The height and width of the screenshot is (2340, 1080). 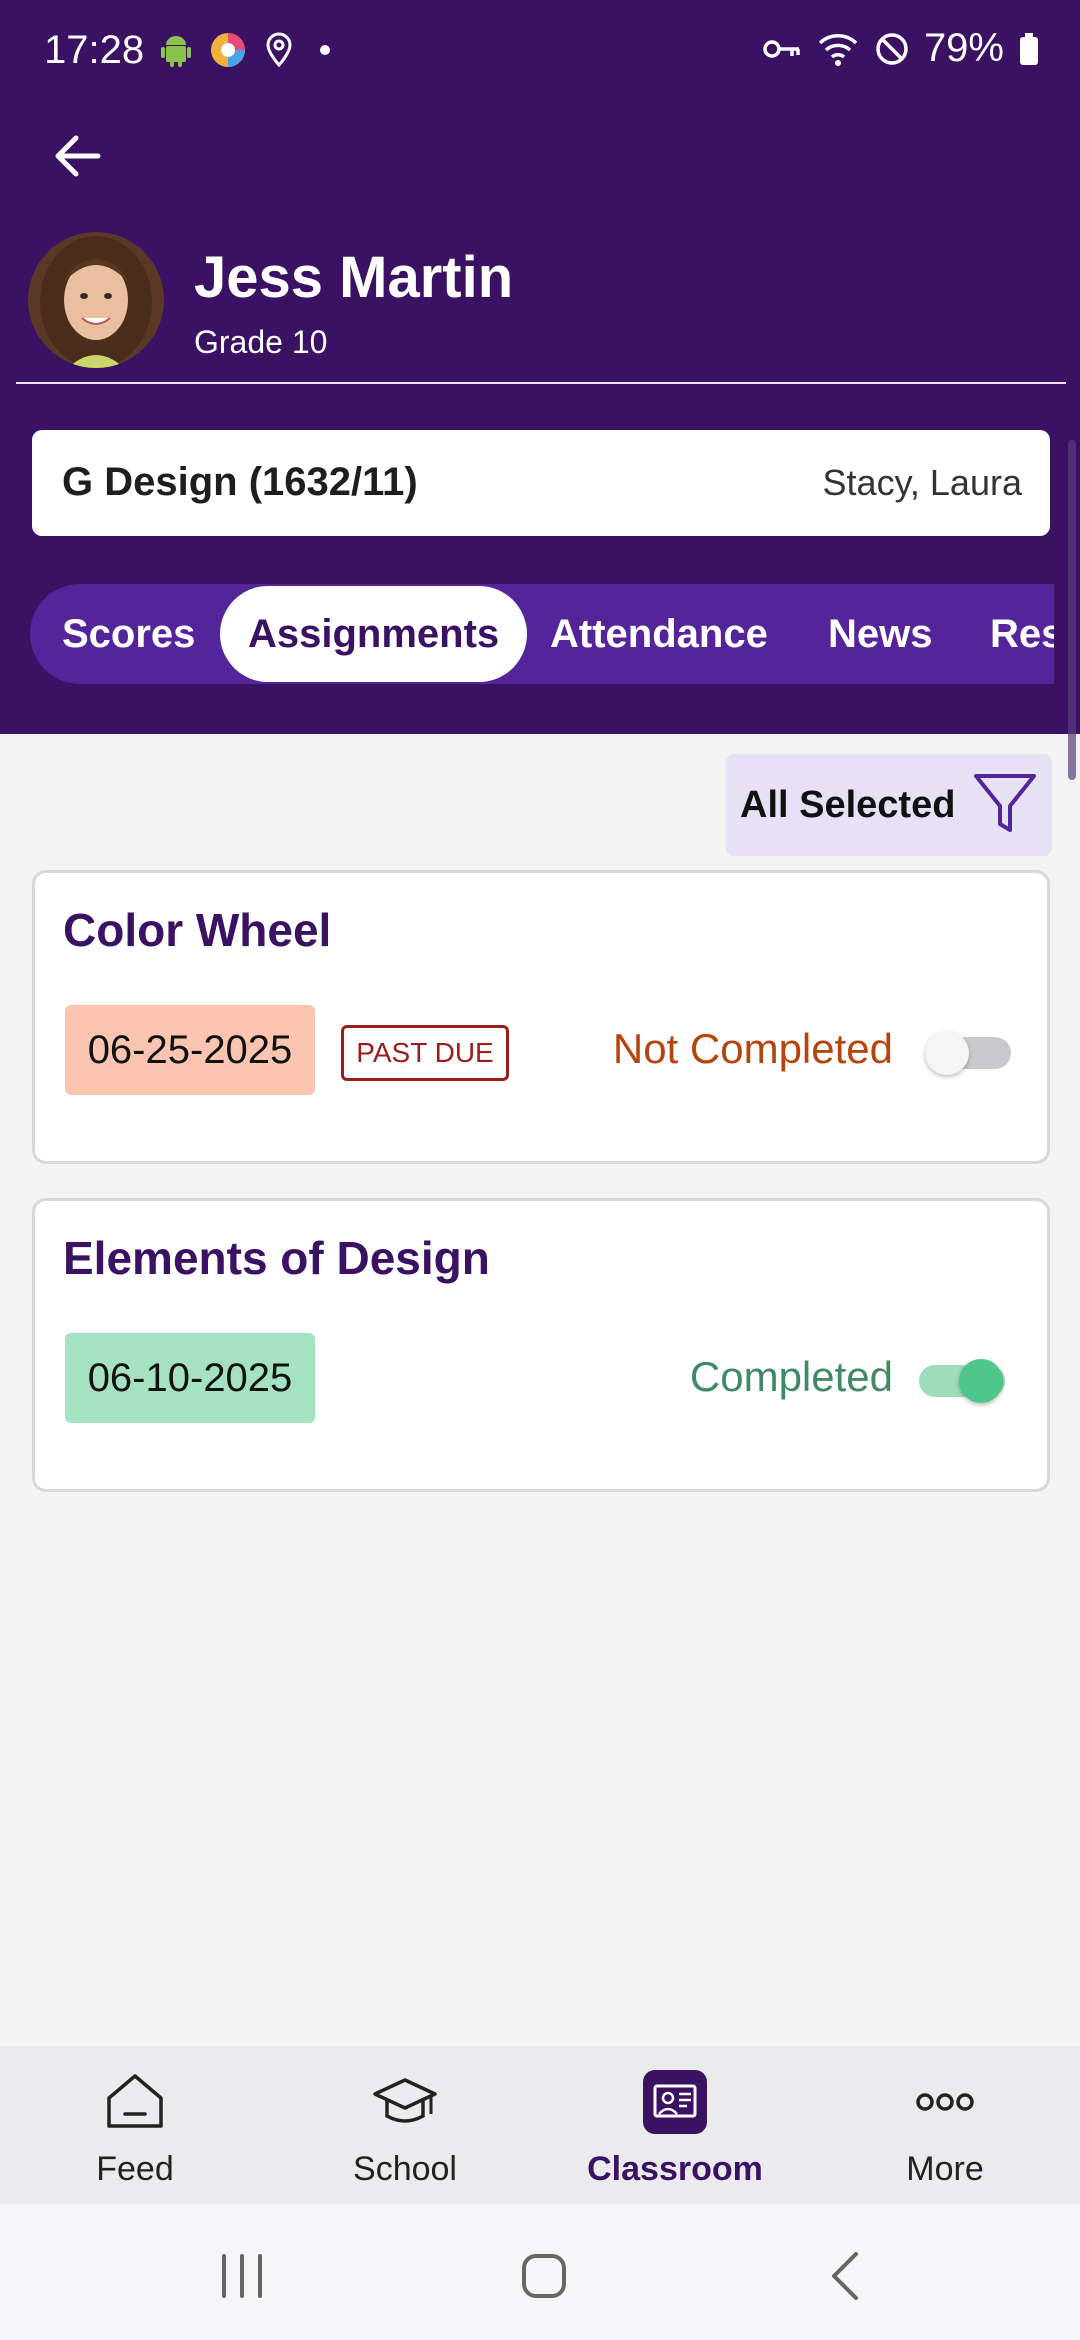 I want to click on nav-label: More, so click(x=945, y=2169).